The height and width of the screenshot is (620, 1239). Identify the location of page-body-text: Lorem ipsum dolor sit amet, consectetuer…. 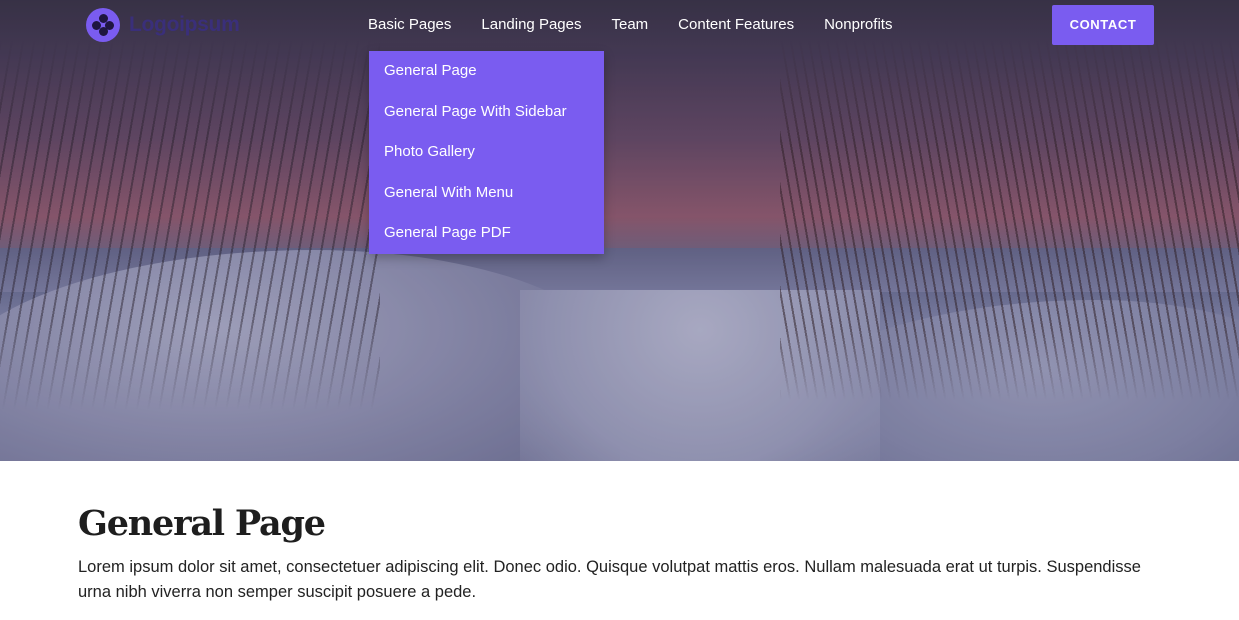
(609, 579).